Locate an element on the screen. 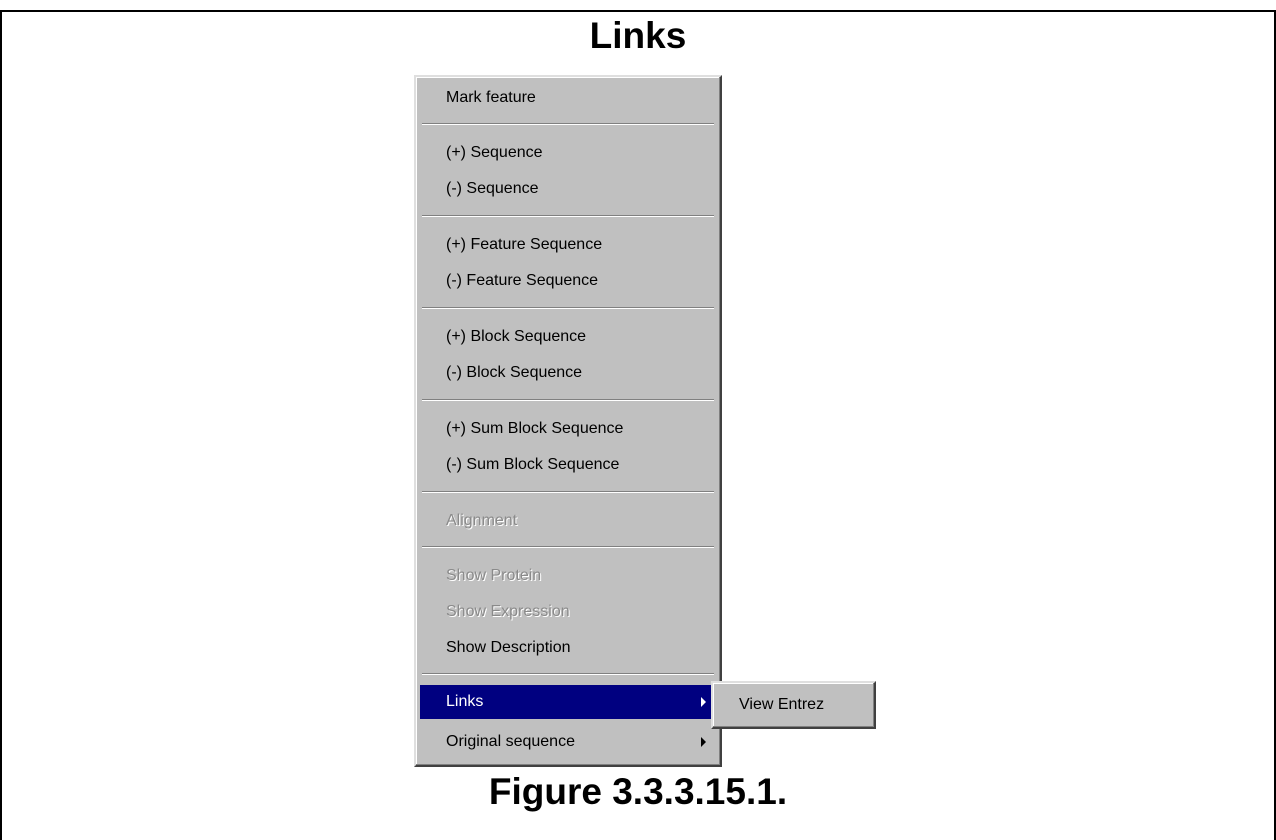 This screenshot has width=1276, height=840. menu-item-plus-block-sequence: (+) Block Sequence is located at coordinates (568, 337).